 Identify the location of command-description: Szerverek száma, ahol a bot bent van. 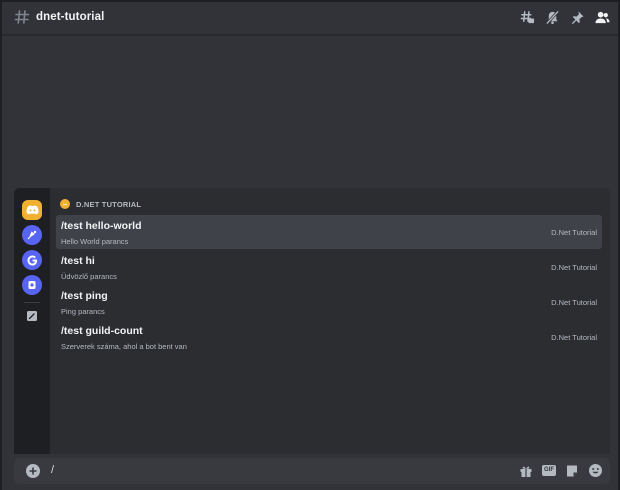
(124, 346).